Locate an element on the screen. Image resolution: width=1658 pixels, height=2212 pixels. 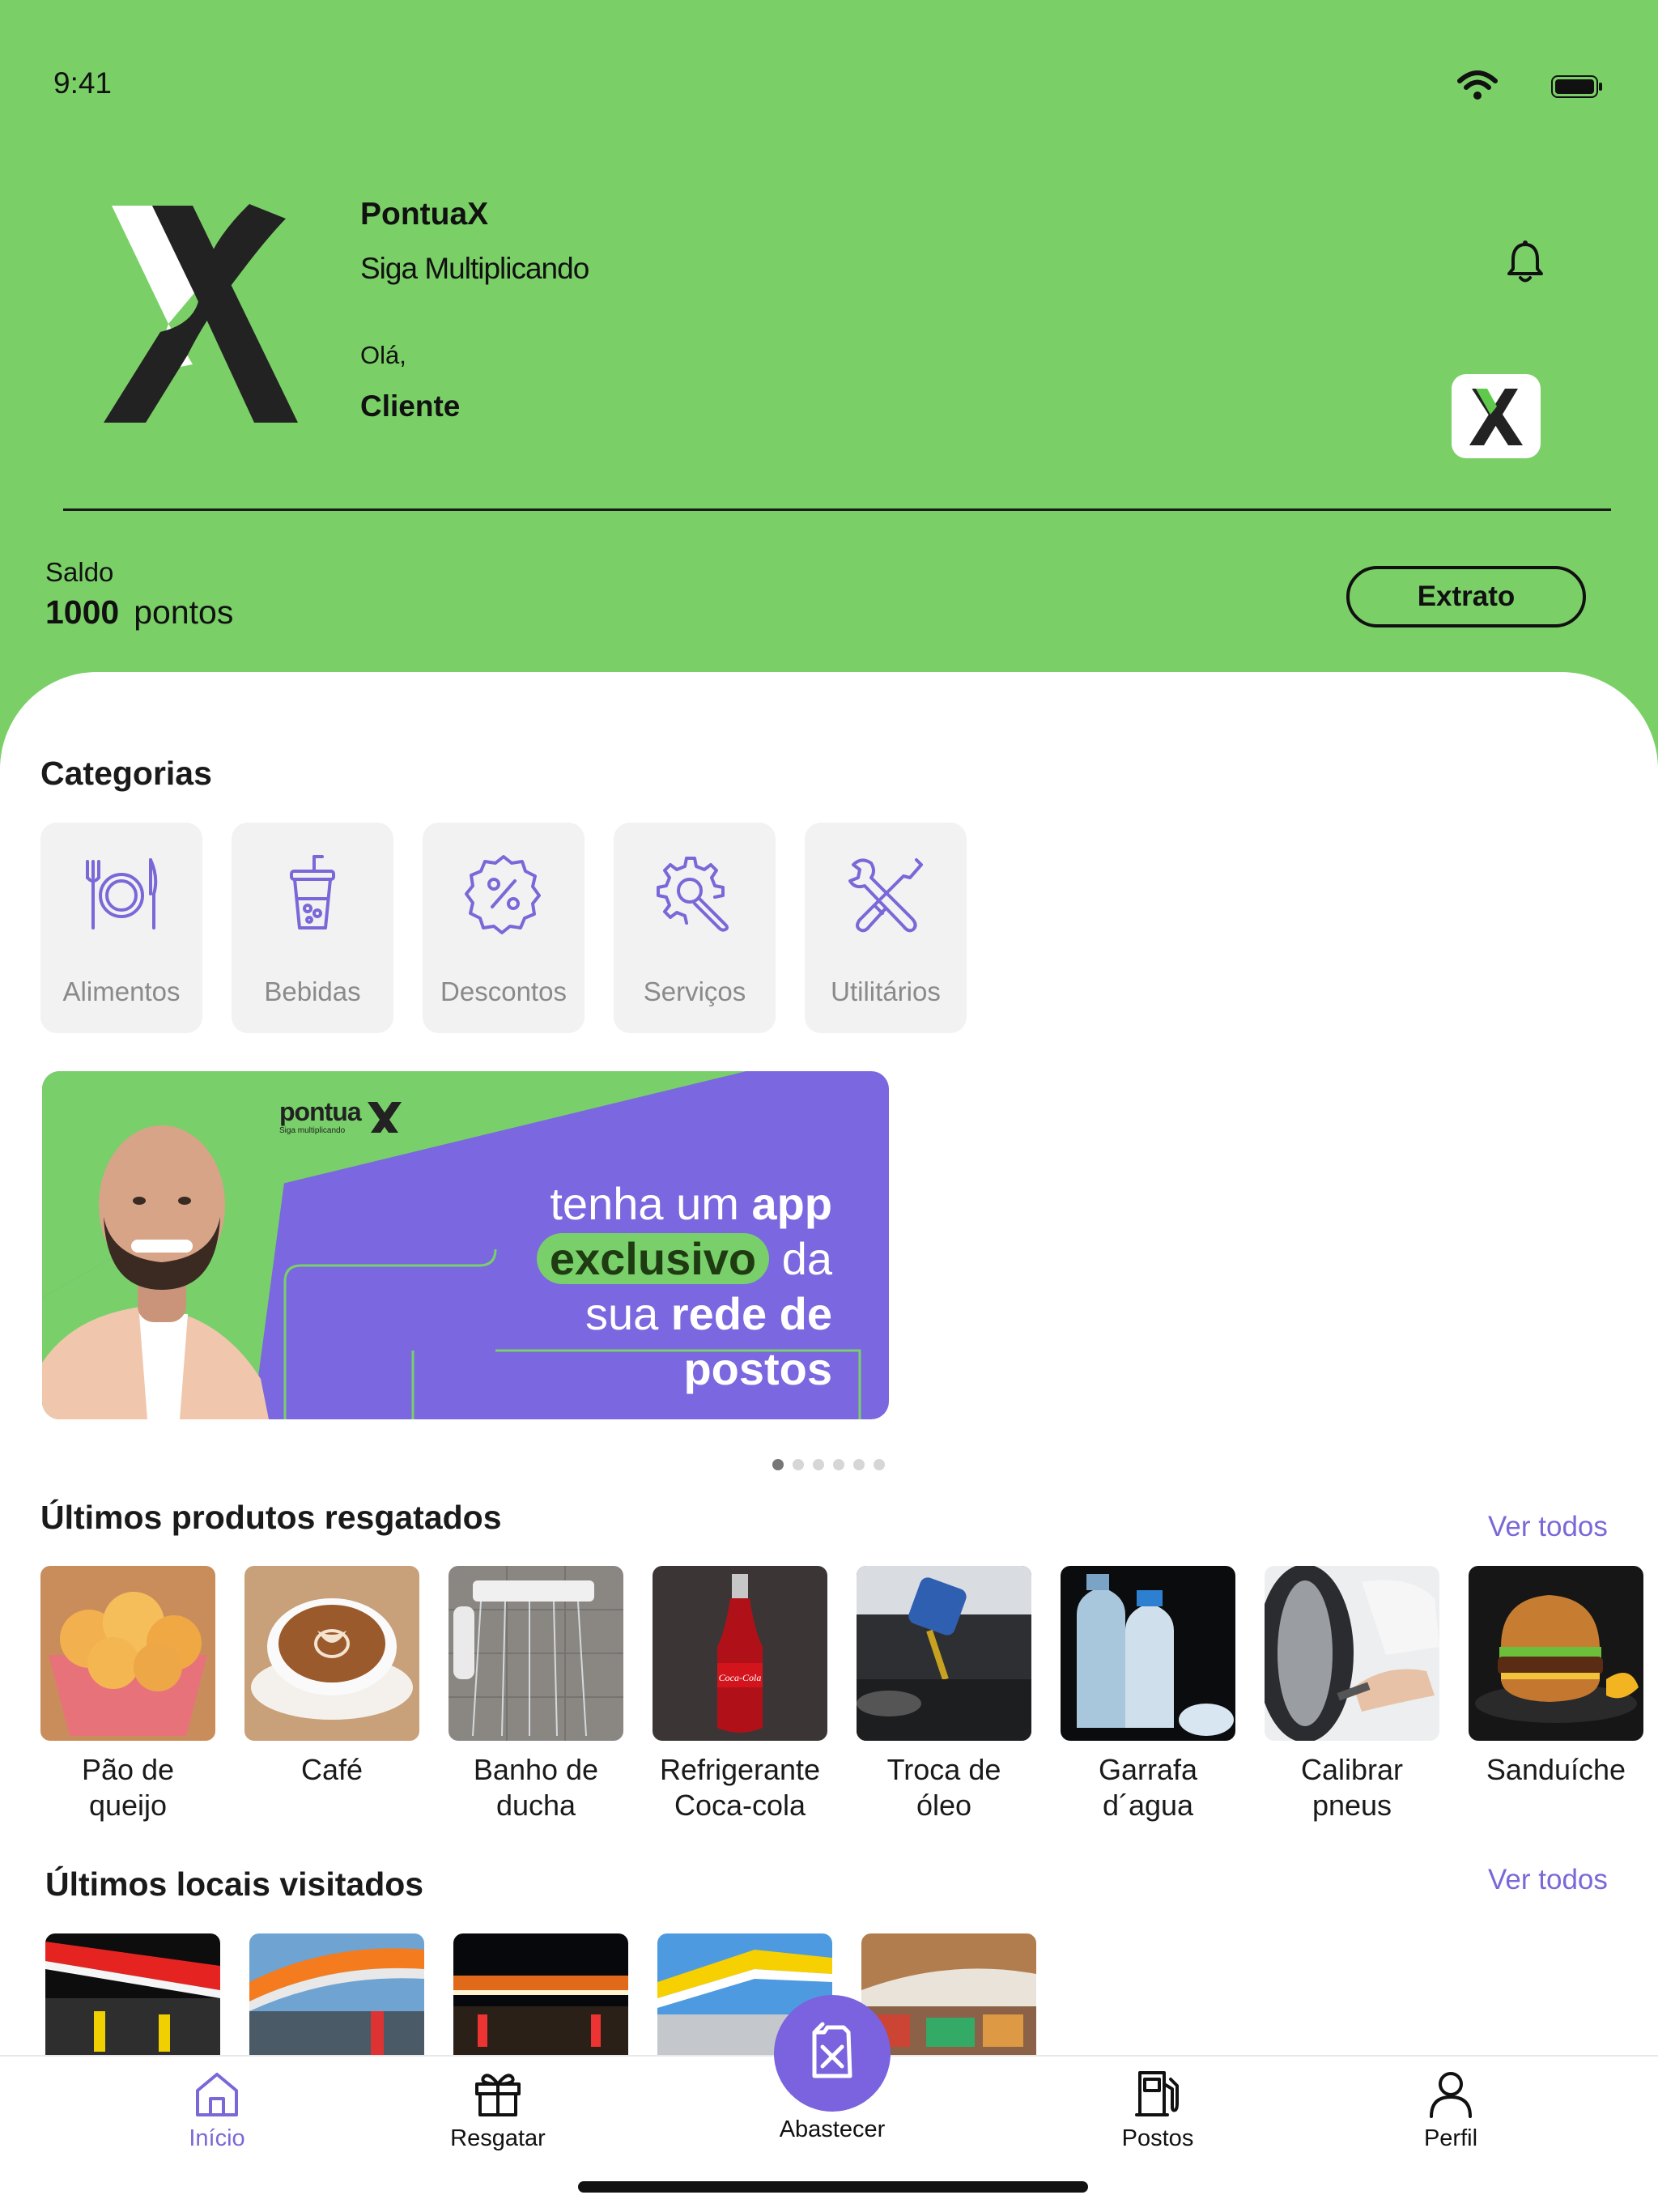
category-utilitarios: Utilitários is located at coordinates (886, 928).